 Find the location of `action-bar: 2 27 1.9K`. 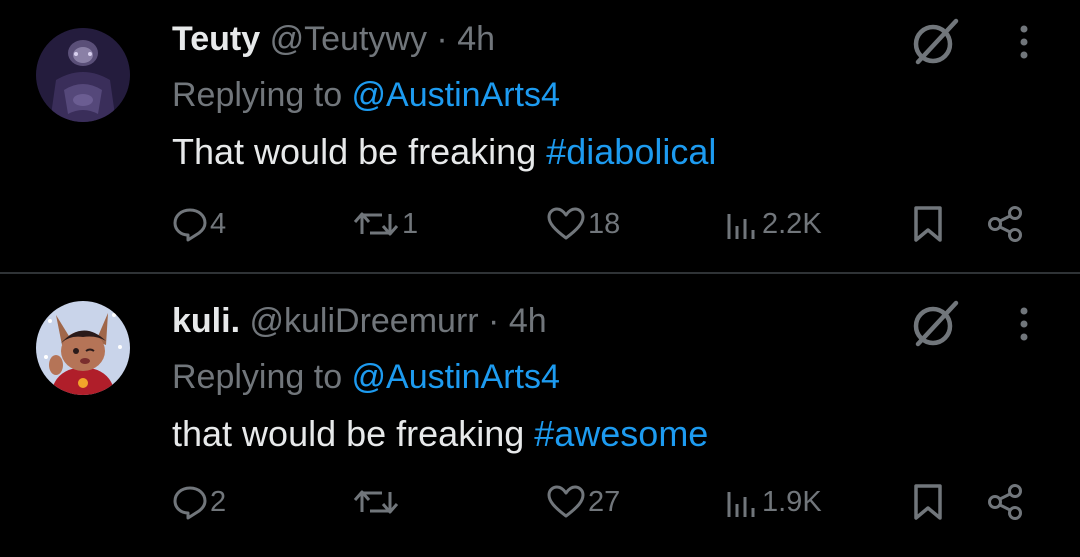

action-bar: 2 27 1.9K is located at coordinates (540, 502).